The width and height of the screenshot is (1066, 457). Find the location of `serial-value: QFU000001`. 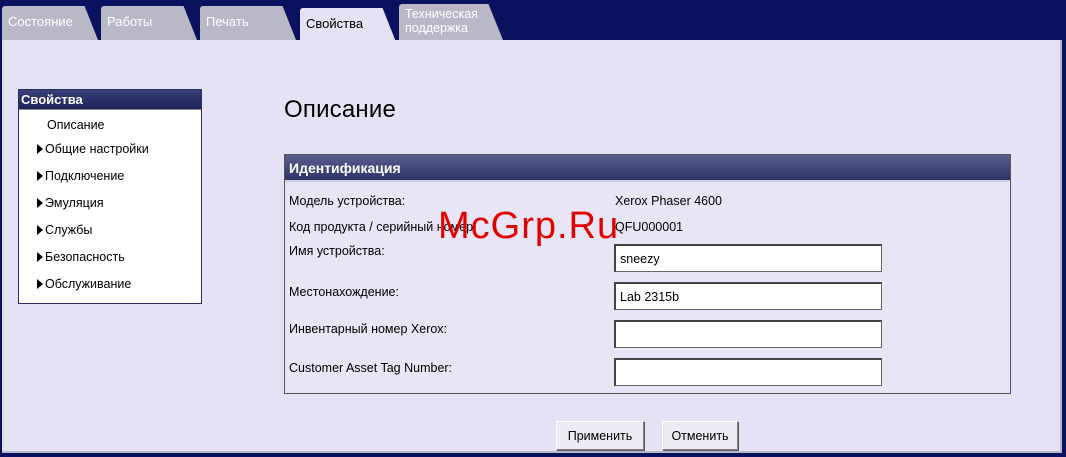

serial-value: QFU000001 is located at coordinates (649, 227).